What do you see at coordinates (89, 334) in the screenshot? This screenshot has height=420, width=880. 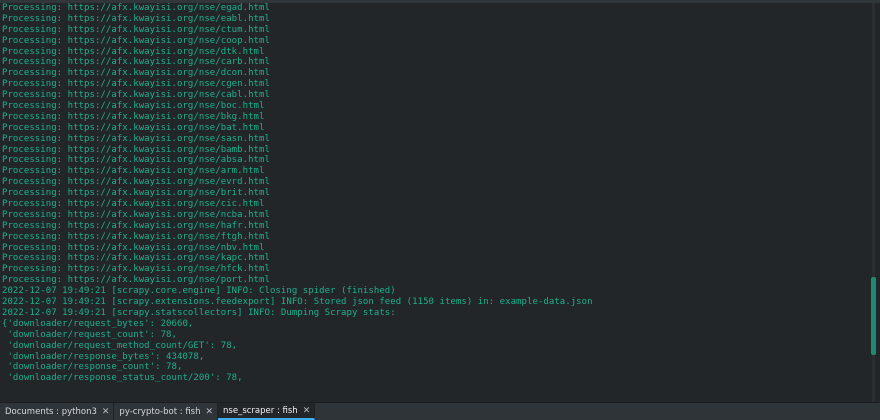 I see `terminal-line: 'downloader/request_count': 78,` at bounding box center [89, 334].